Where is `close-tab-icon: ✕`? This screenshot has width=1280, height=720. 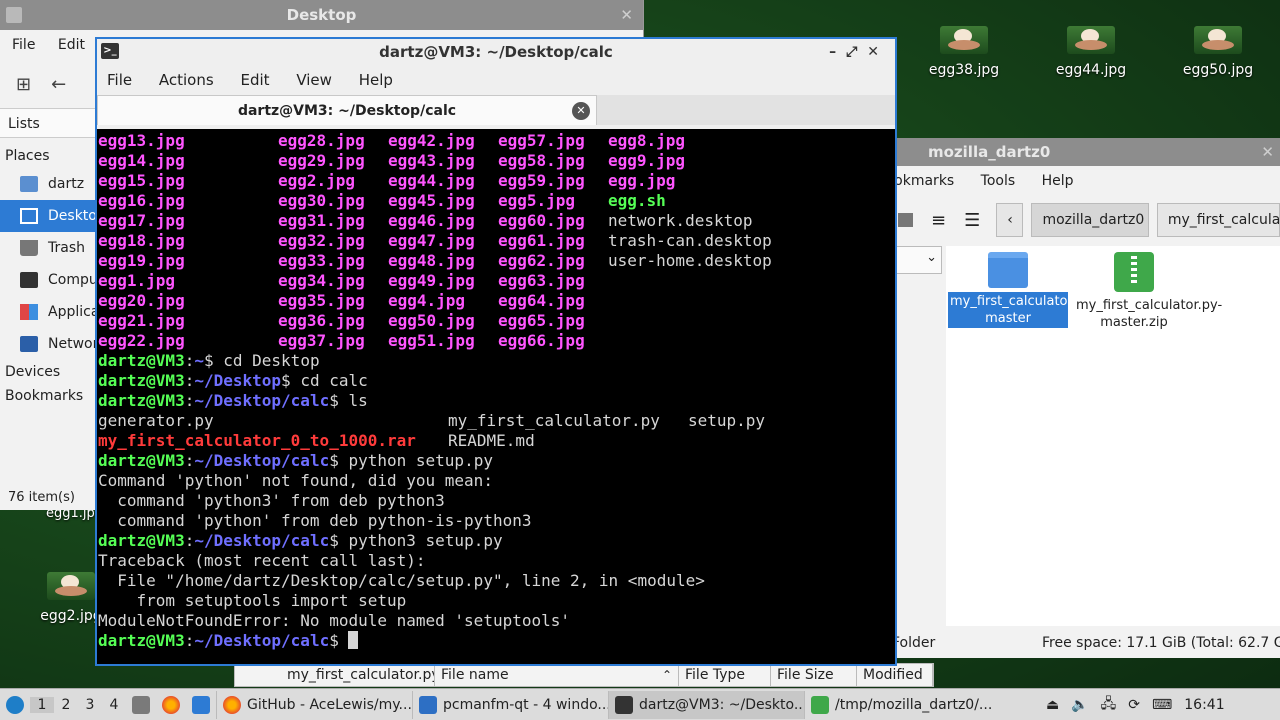
close-tab-icon: ✕ is located at coordinates (581, 111).